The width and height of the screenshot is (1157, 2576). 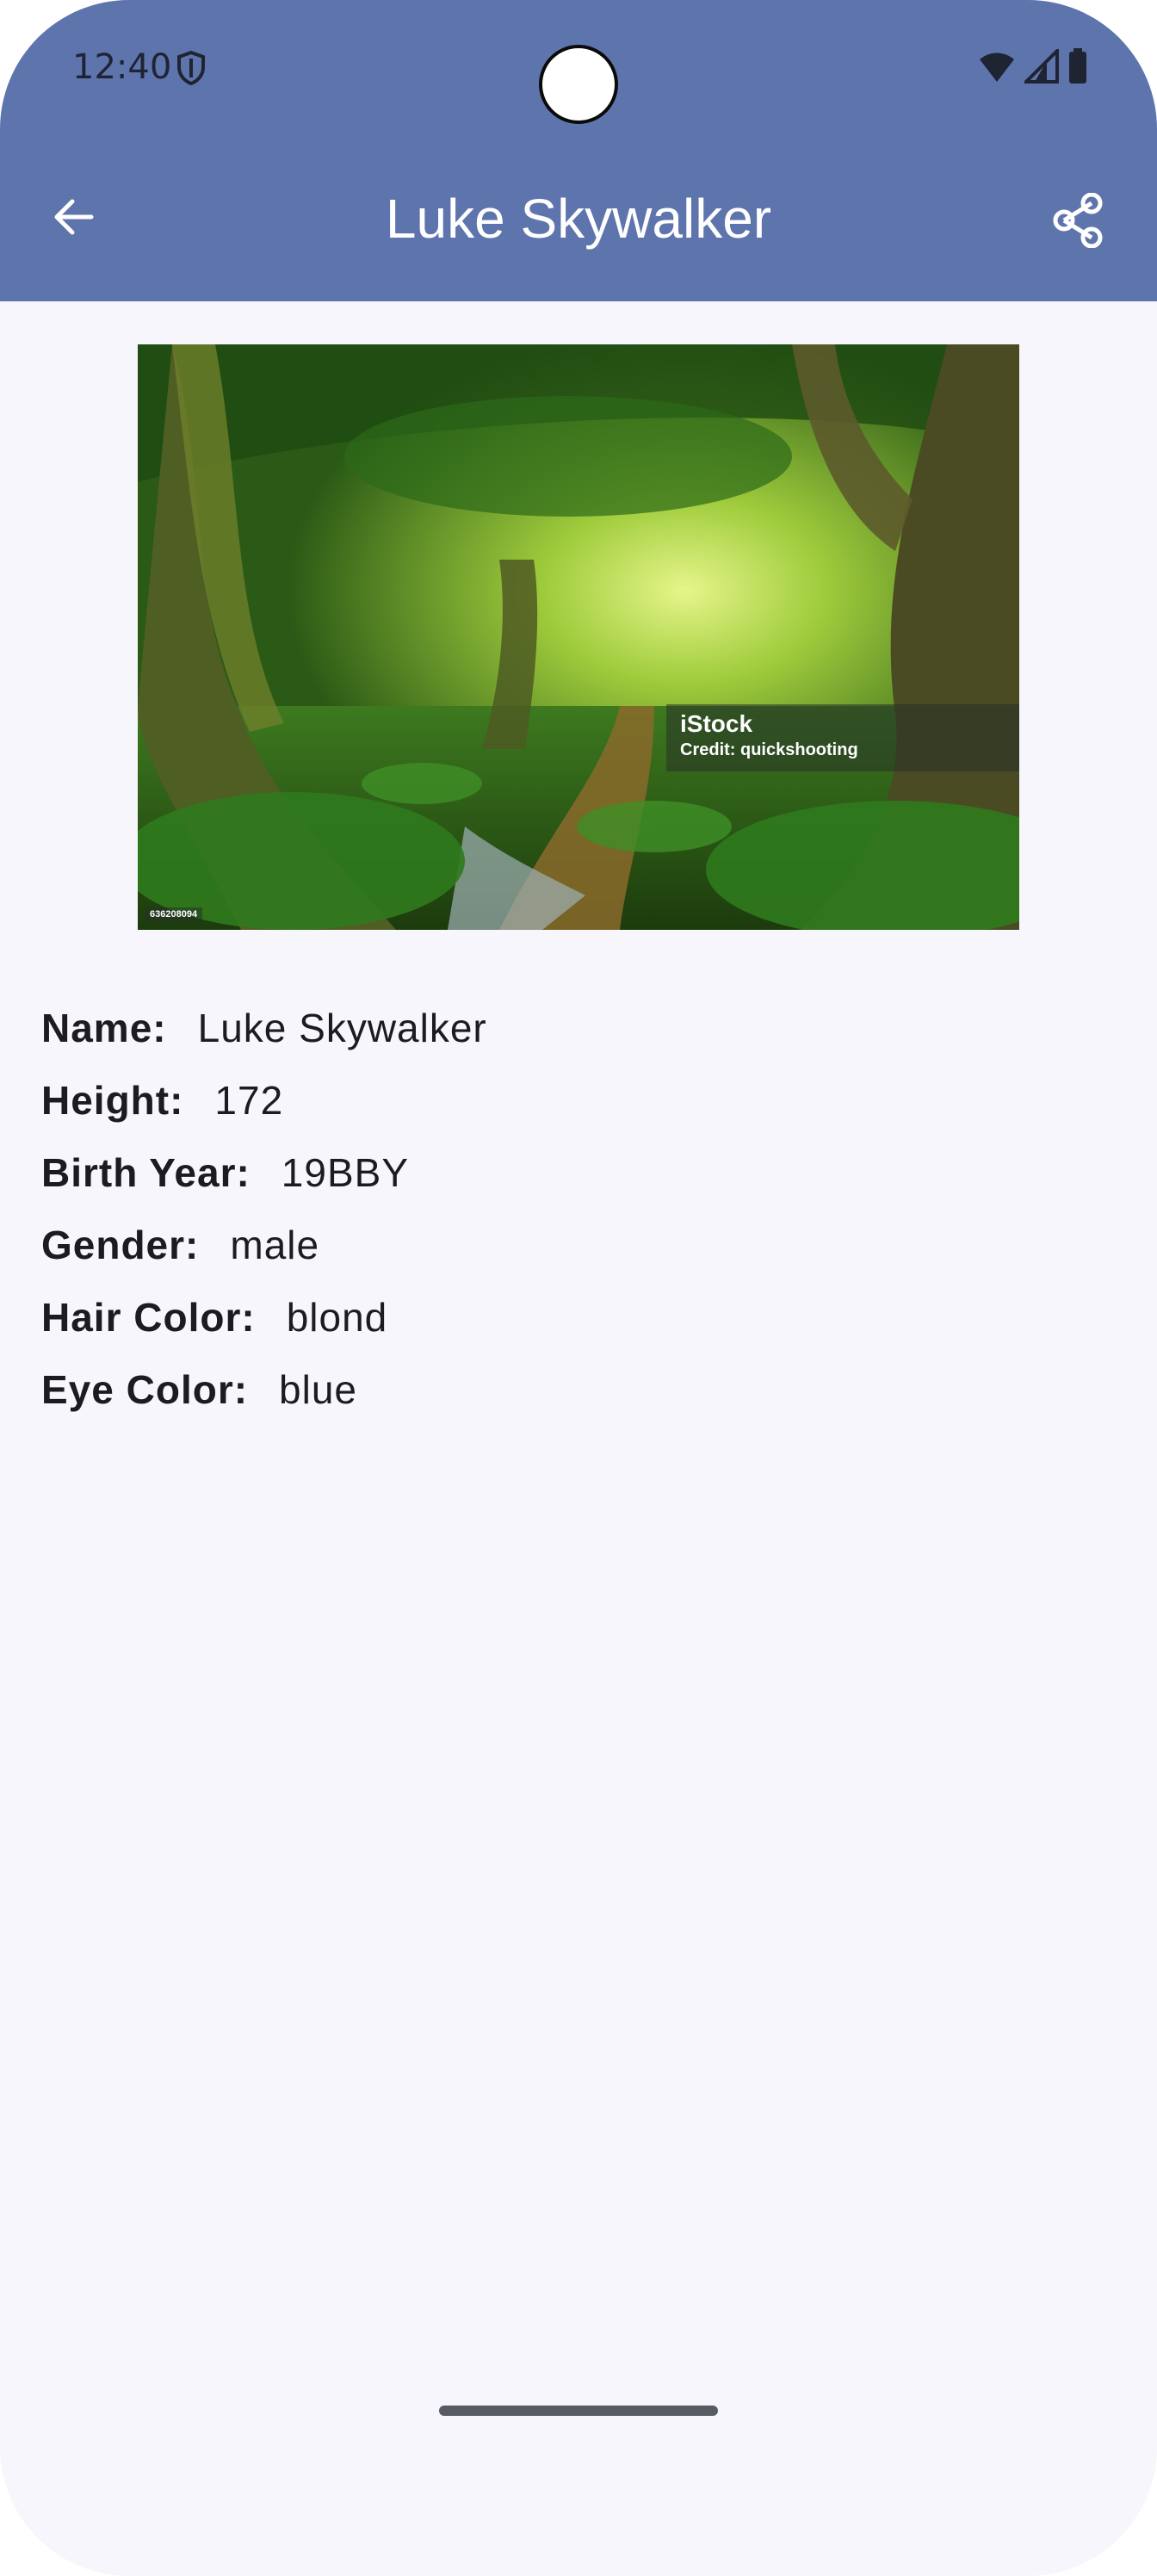 What do you see at coordinates (174, 914) in the screenshot?
I see `image-id: 636208094` at bounding box center [174, 914].